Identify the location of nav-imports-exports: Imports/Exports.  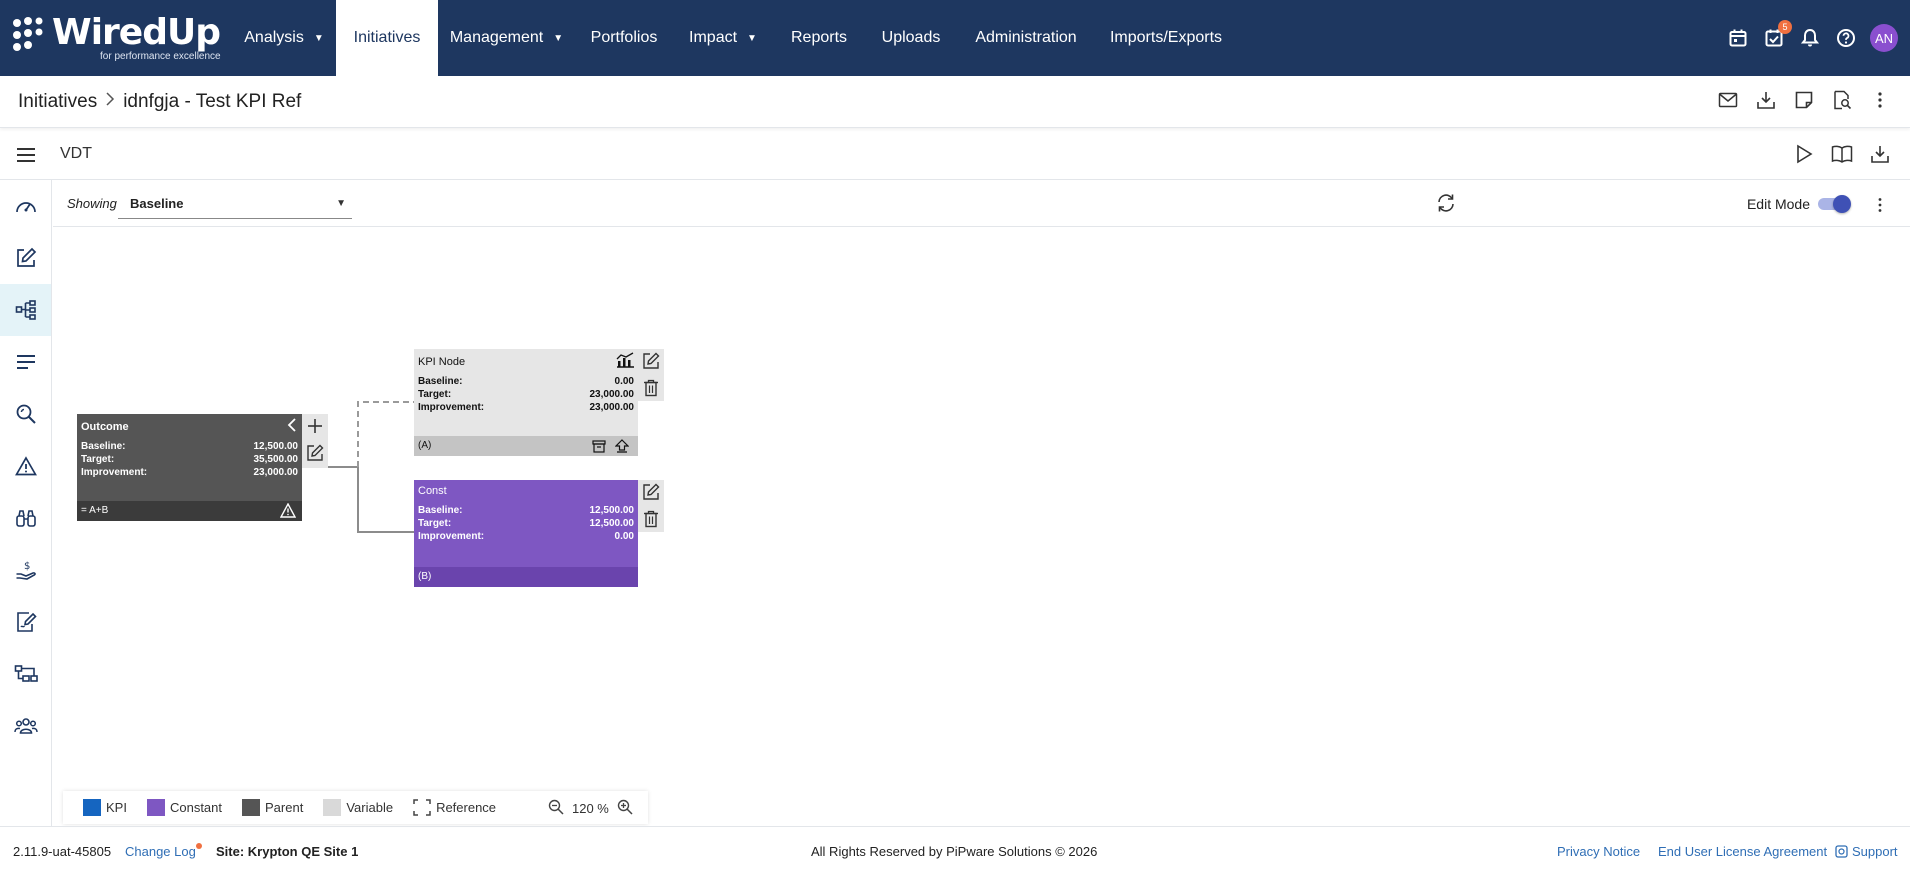
(1166, 38).